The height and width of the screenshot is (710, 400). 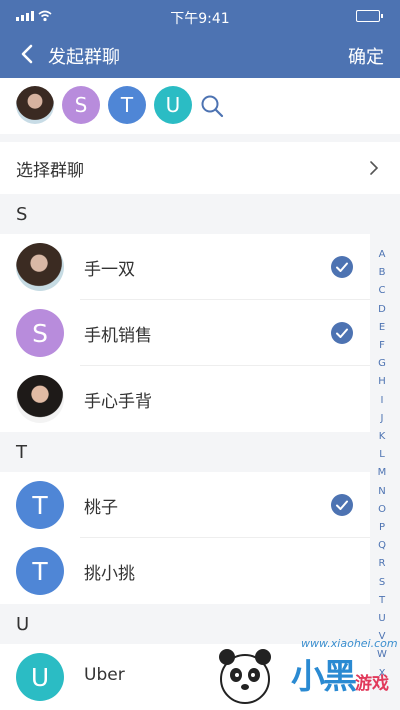 What do you see at coordinates (104, 675) in the screenshot?
I see `contact-name: Uber` at bounding box center [104, 675].